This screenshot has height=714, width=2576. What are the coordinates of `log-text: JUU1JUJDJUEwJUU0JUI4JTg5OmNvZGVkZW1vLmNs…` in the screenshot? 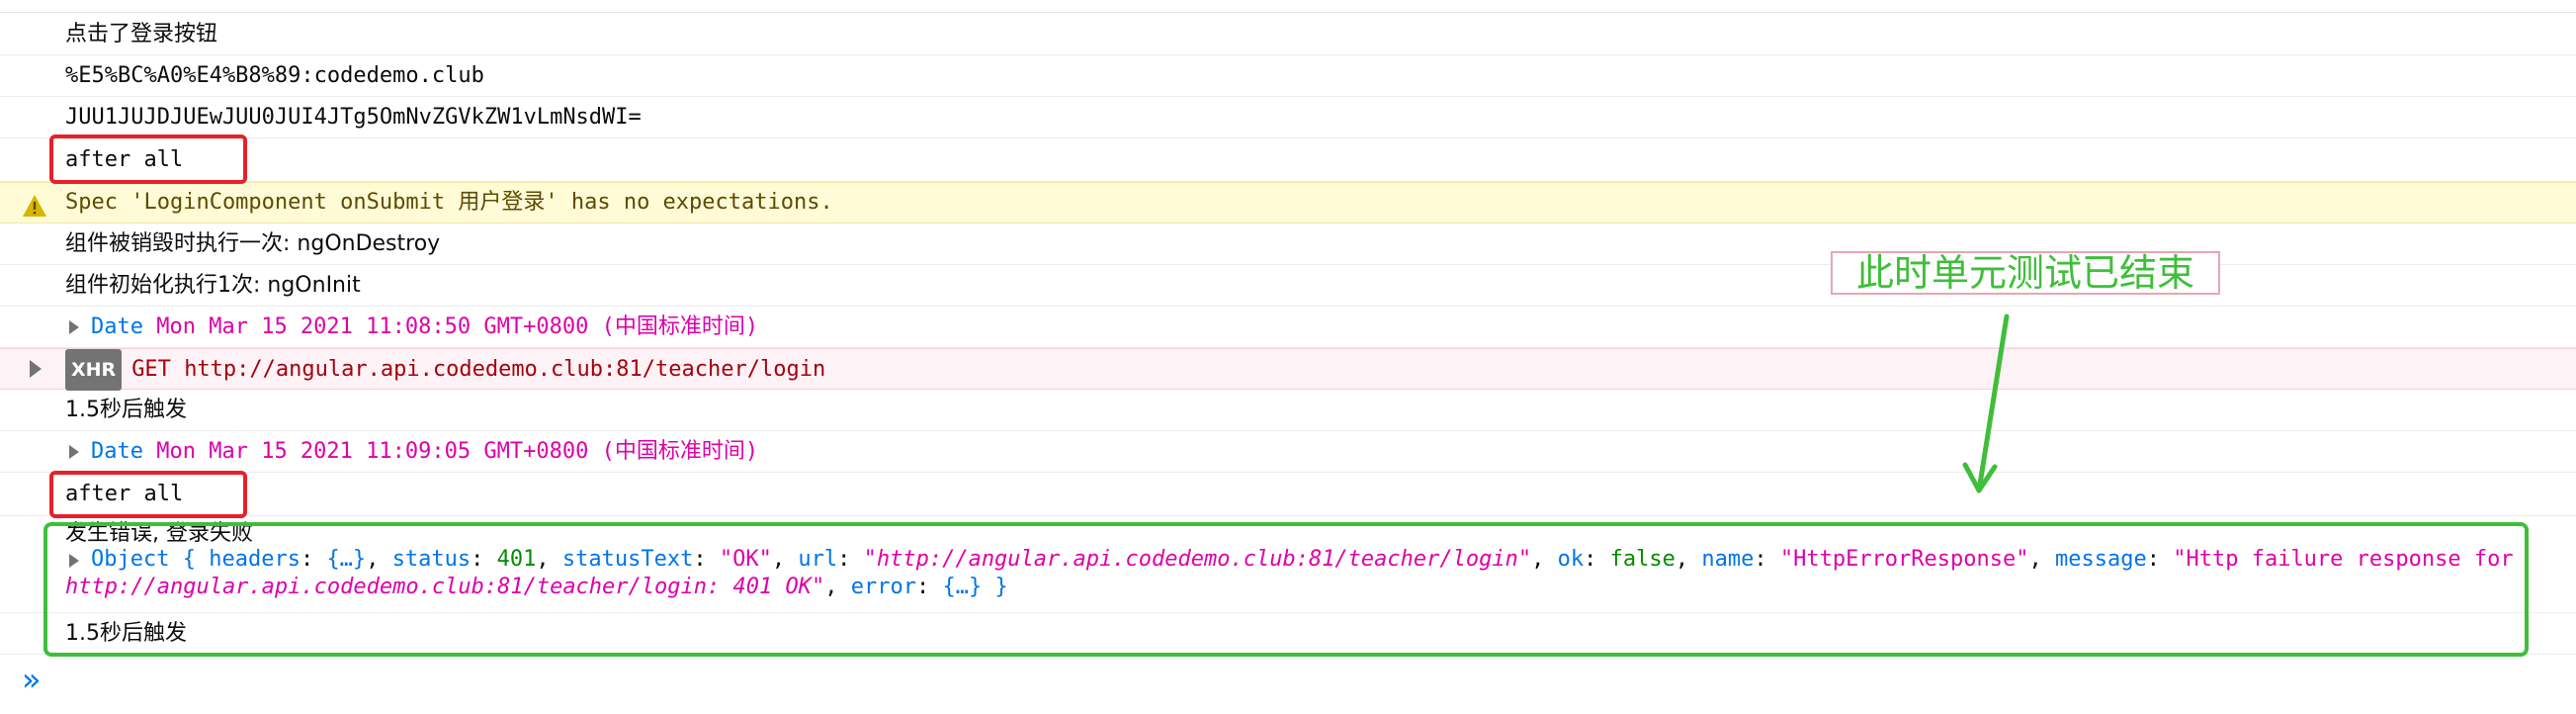 It's located at (353, 117).